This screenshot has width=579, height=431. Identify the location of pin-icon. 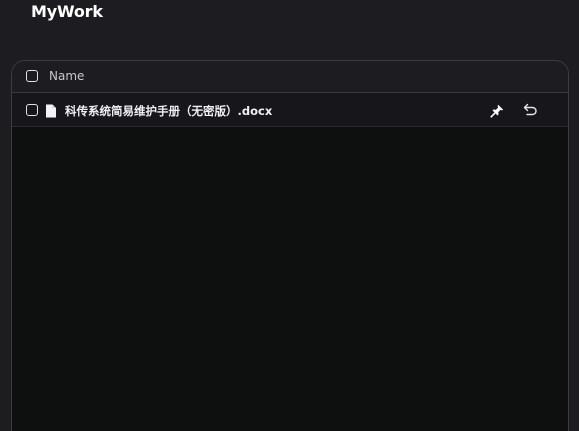
(497, 110).